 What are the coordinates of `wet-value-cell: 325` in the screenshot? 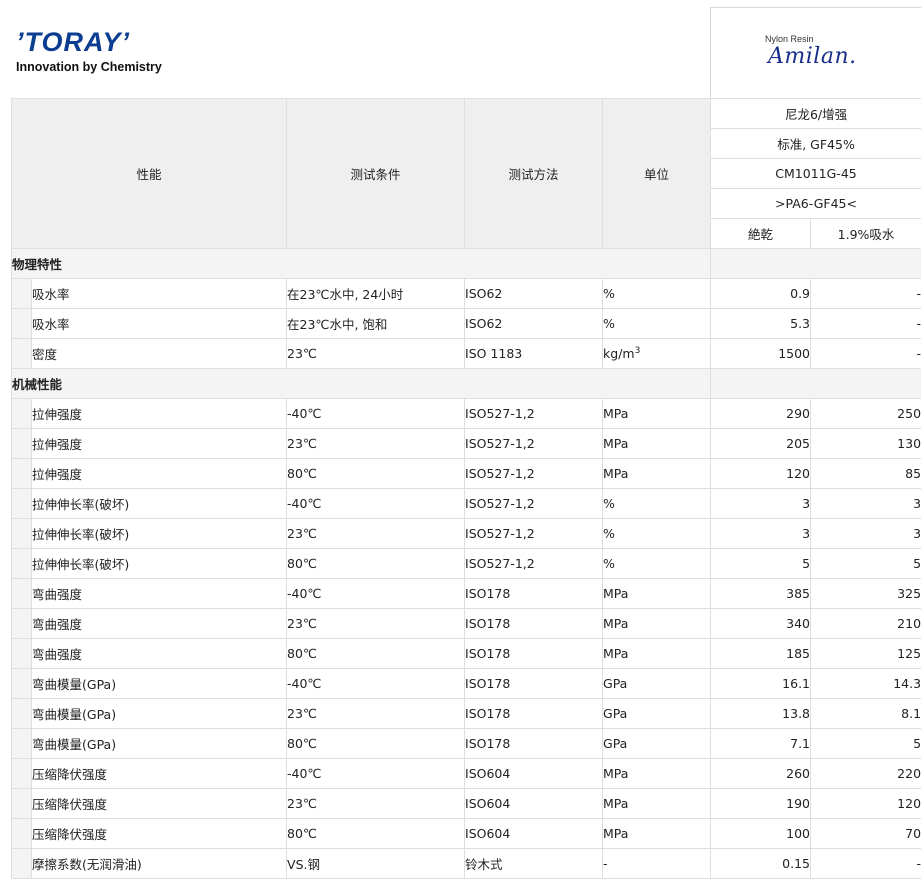 It's located at (865, 593).